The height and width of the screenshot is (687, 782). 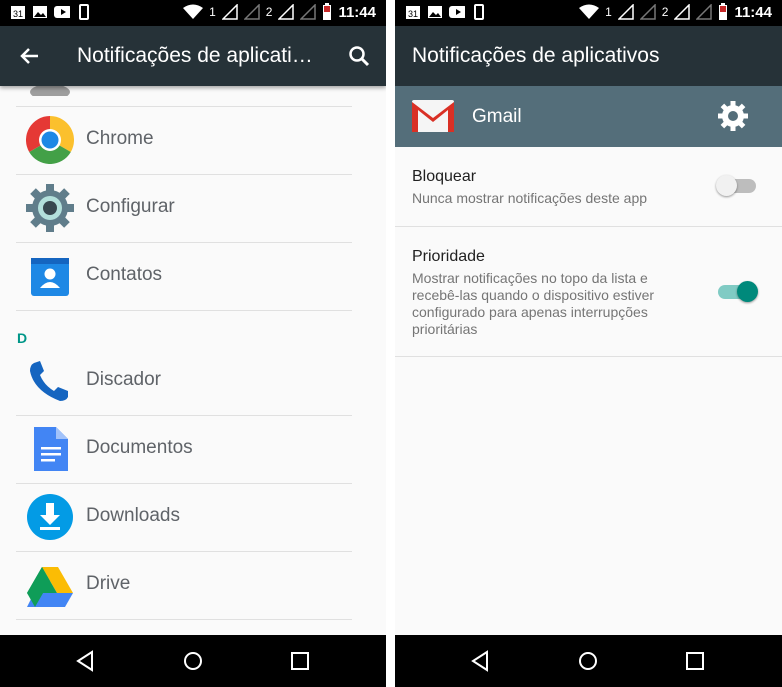 I want to click on gear-icon, so click(x=733, y=116).